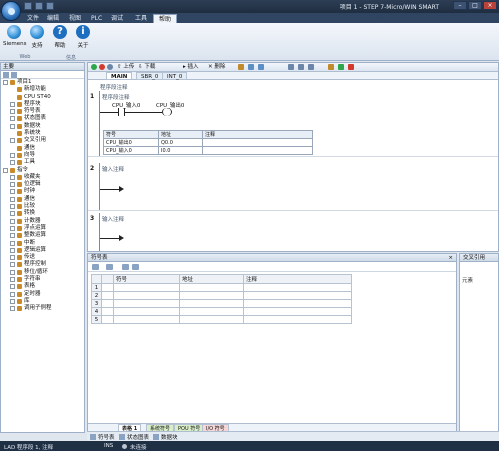  I want to click on menu-tools: 工具, so click(141, 18).